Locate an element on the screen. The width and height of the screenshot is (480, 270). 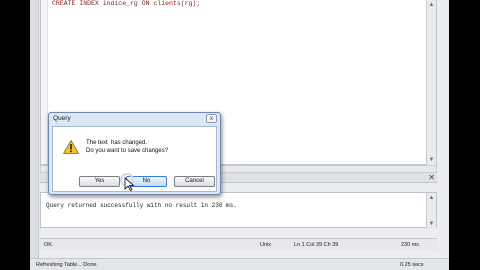
cursor-position-label: Ln 1 Col 39 Ch 39 is located at coordinates (316, 245).